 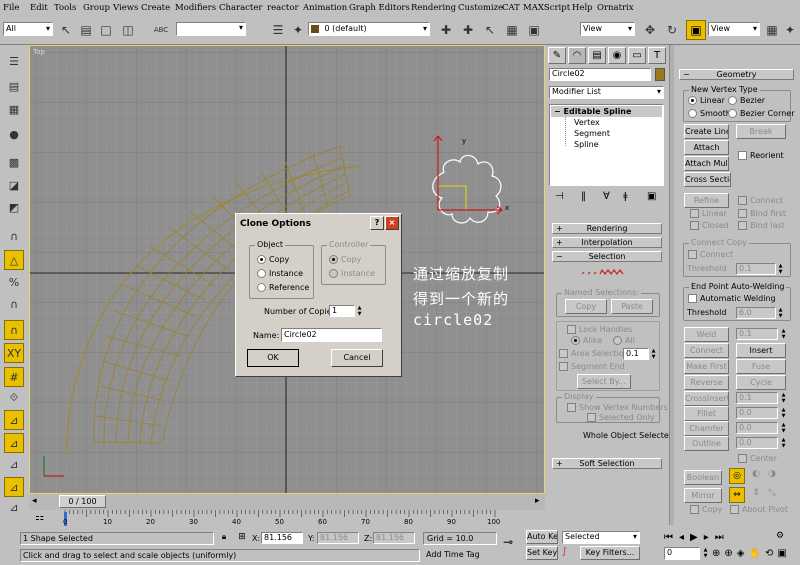 What do you see at coordinates (14, 420) in the screenshot?
I see `align-icon: ⊿` at bounding box center [14, 420].